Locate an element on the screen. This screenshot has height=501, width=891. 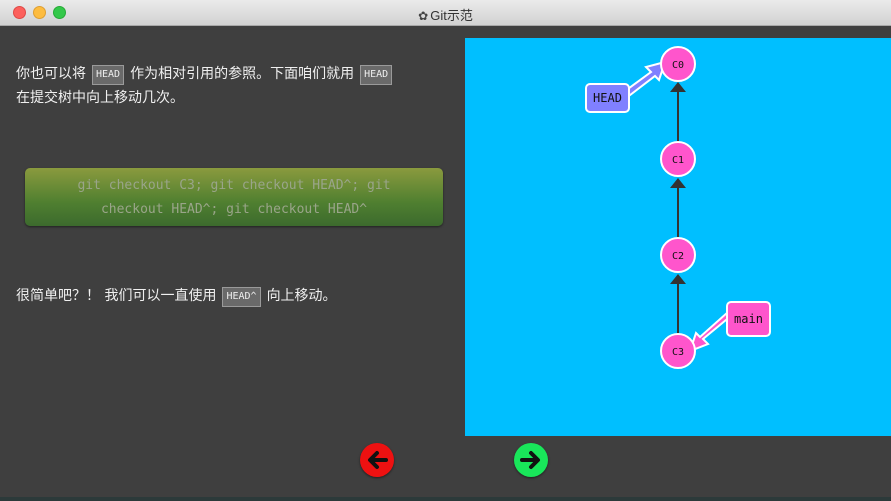
back-button is located at coordinates (377, 460).